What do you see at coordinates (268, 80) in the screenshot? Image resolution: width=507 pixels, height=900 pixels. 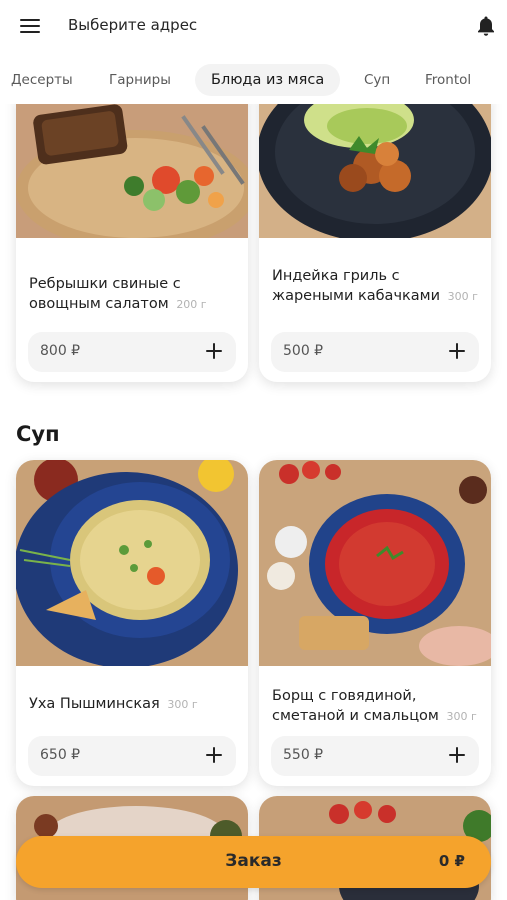 I see `tab-meat-dishes: Блюда из мяса` at bounding box center [268, 80].